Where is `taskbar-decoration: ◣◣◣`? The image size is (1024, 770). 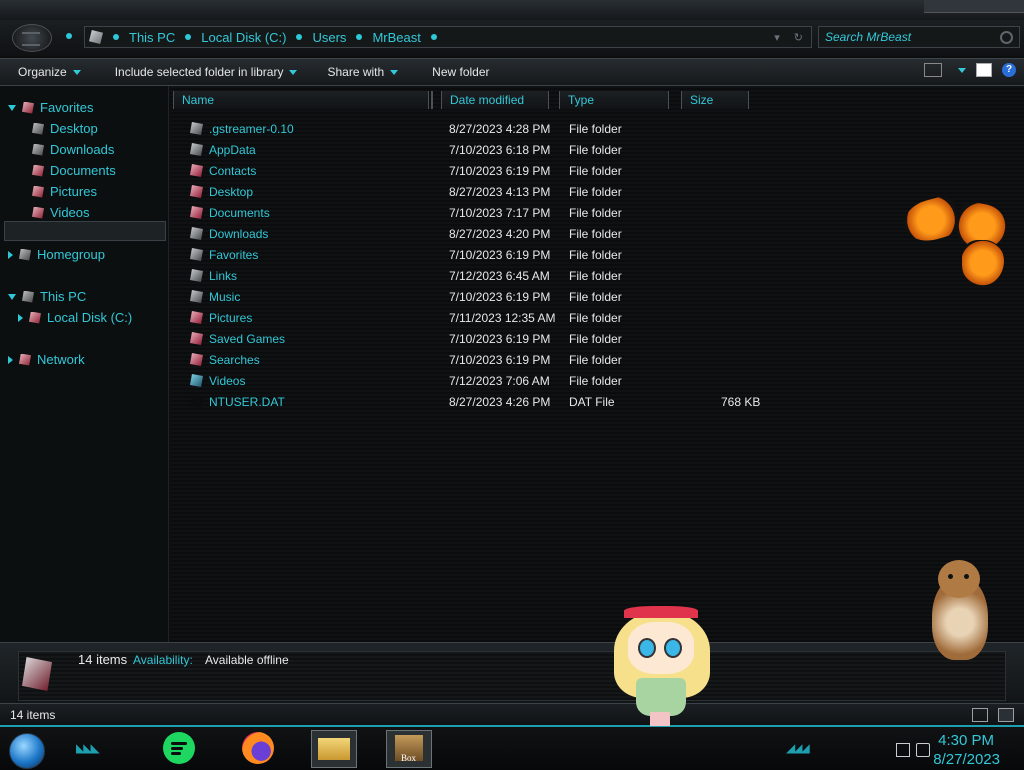
taskbar-decoration: ◣◣◣ is located at coordinates (88, 748).